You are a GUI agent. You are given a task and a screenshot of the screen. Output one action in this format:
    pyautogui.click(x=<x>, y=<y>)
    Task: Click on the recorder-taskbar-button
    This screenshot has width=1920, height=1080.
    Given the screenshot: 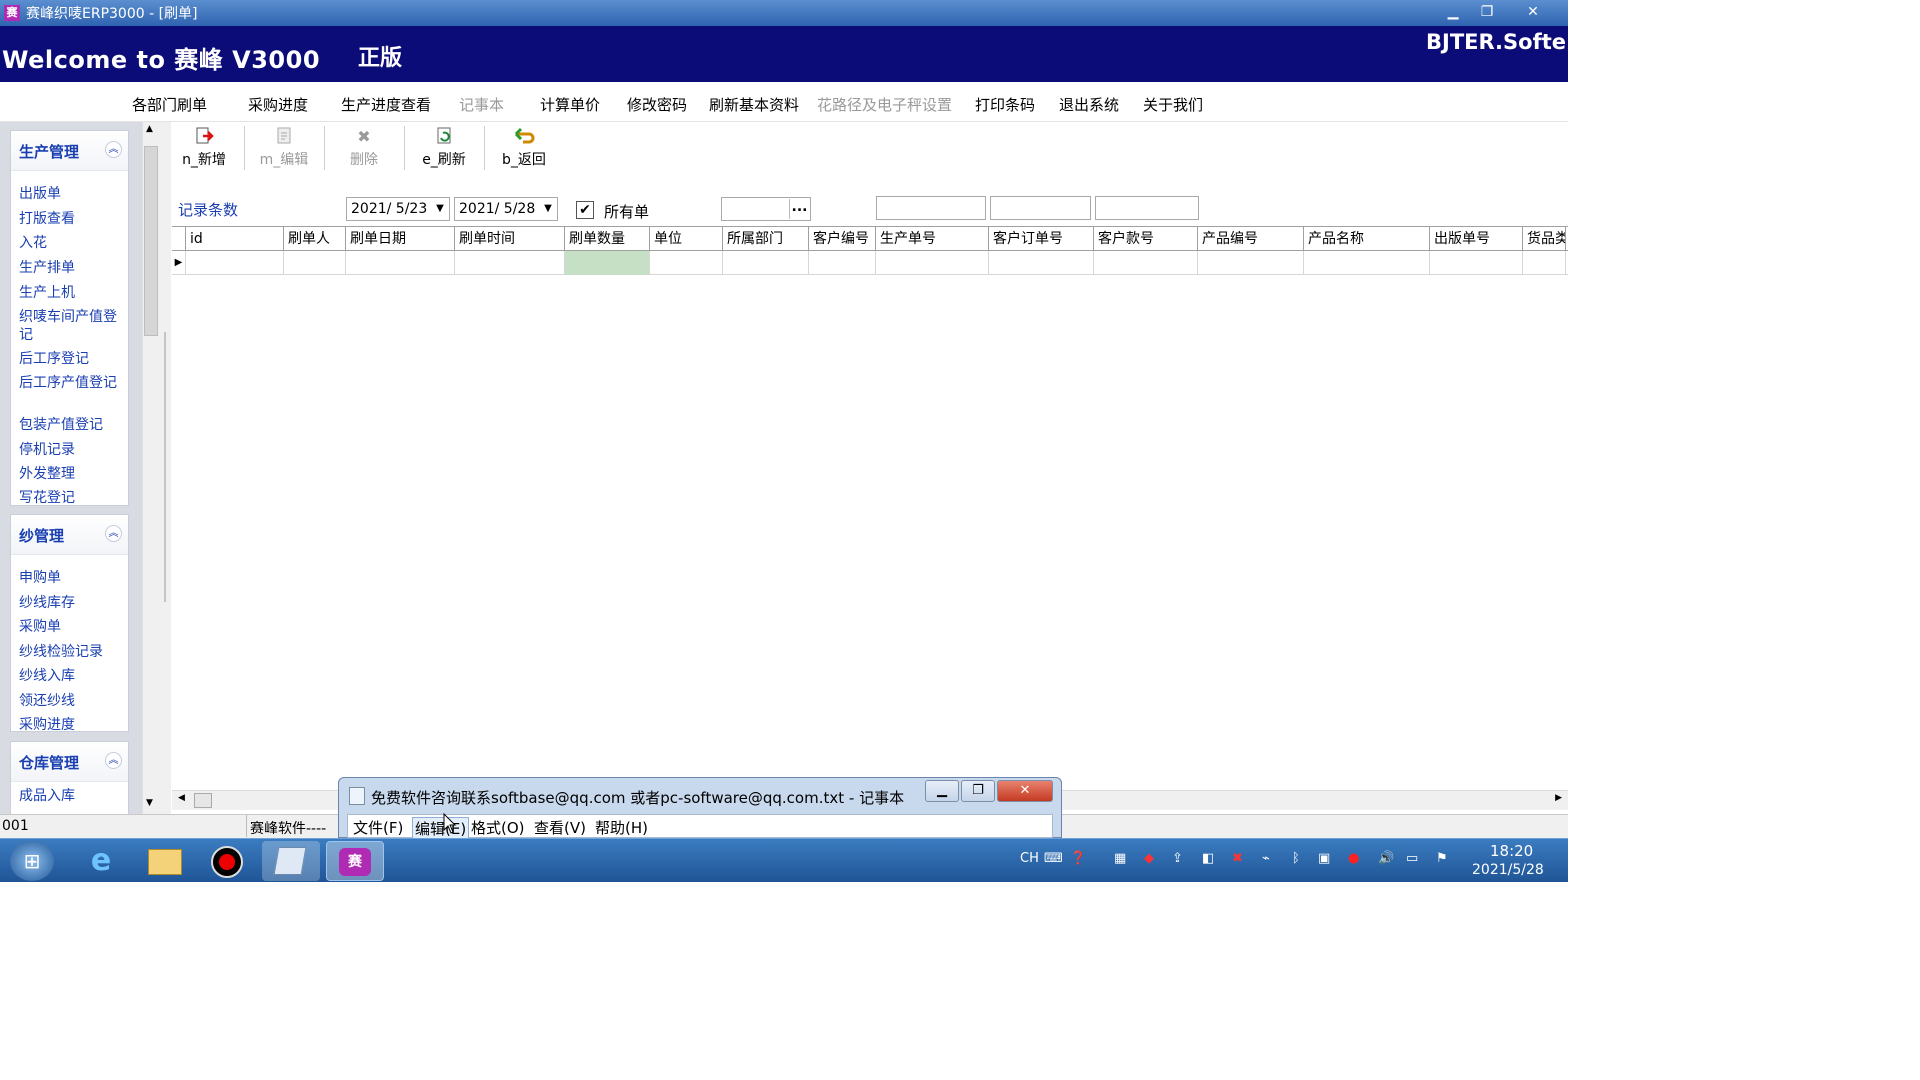 What is the action you would take?
    pyautogui.click(x=228, y=861)
    